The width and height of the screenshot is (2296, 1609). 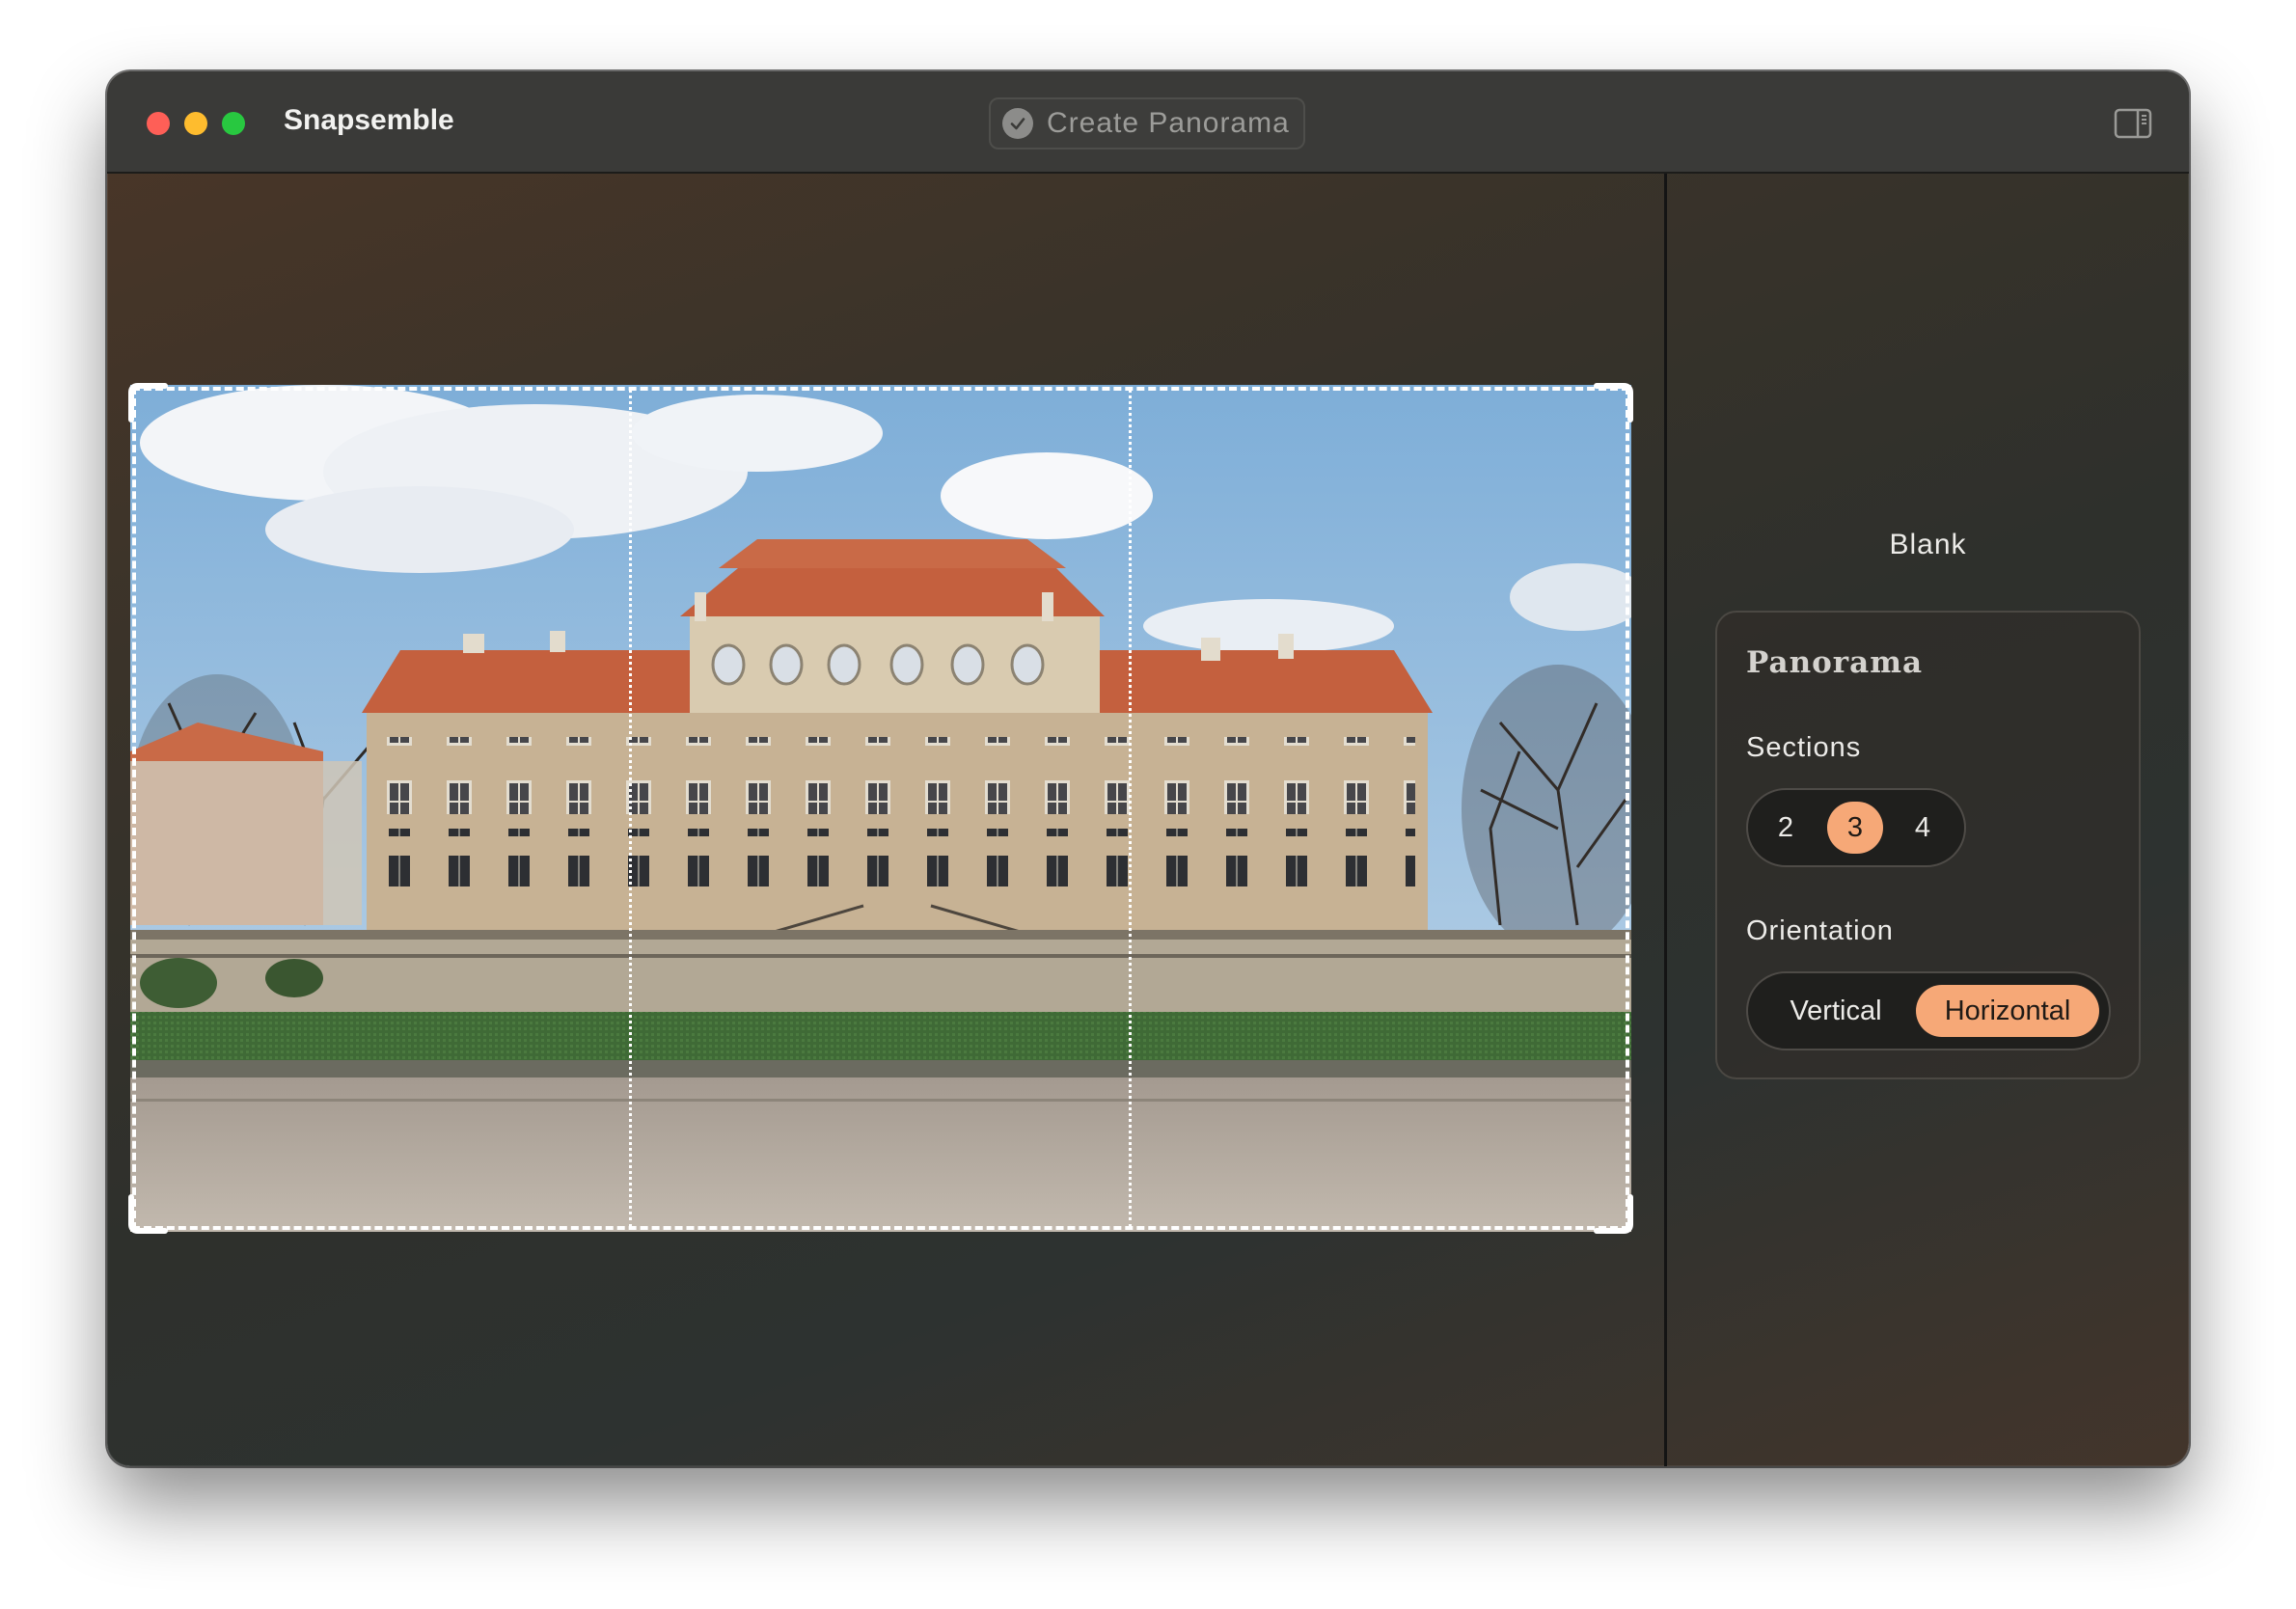 I want to click on maximize-window-button, so click(x=234, y=123).